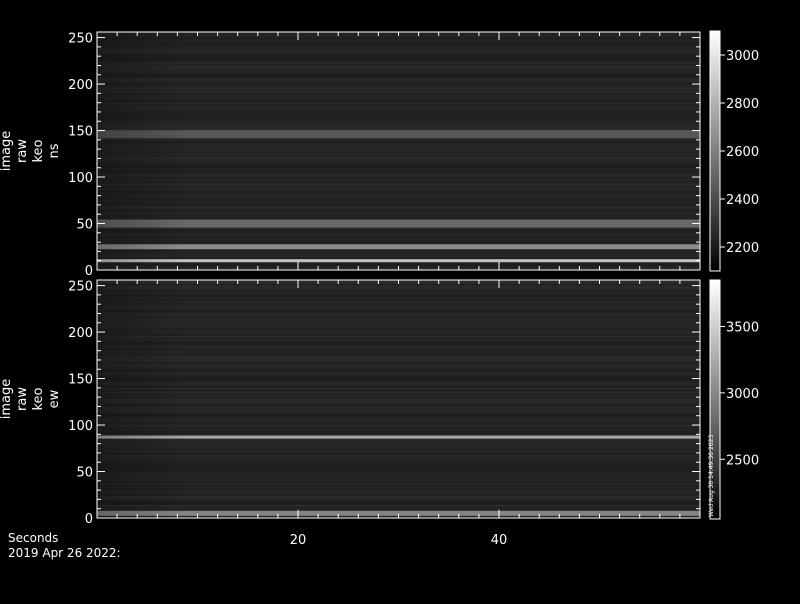 This screenshot has width=800, height=604. I want to click on colorbar-tick-label: 2200, so click(742, 248).